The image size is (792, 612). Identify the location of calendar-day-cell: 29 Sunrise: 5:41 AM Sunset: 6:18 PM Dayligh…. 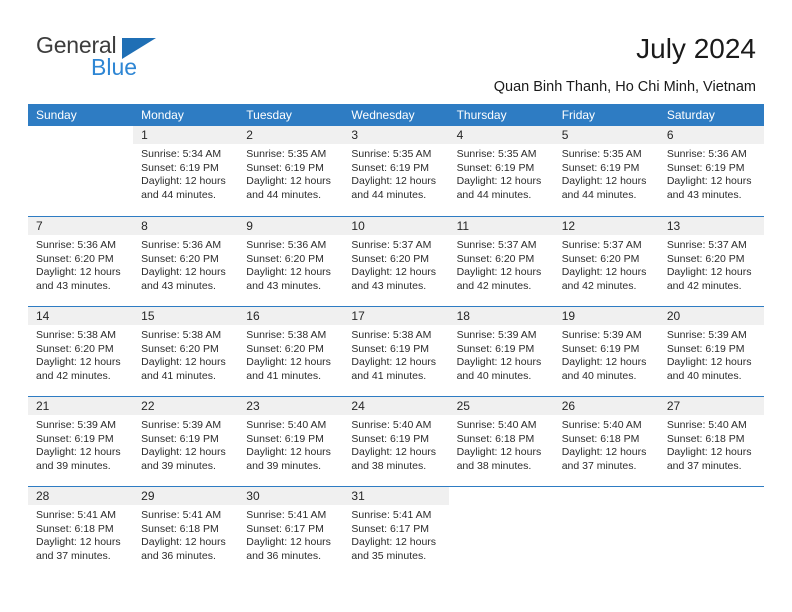
(186, 531).